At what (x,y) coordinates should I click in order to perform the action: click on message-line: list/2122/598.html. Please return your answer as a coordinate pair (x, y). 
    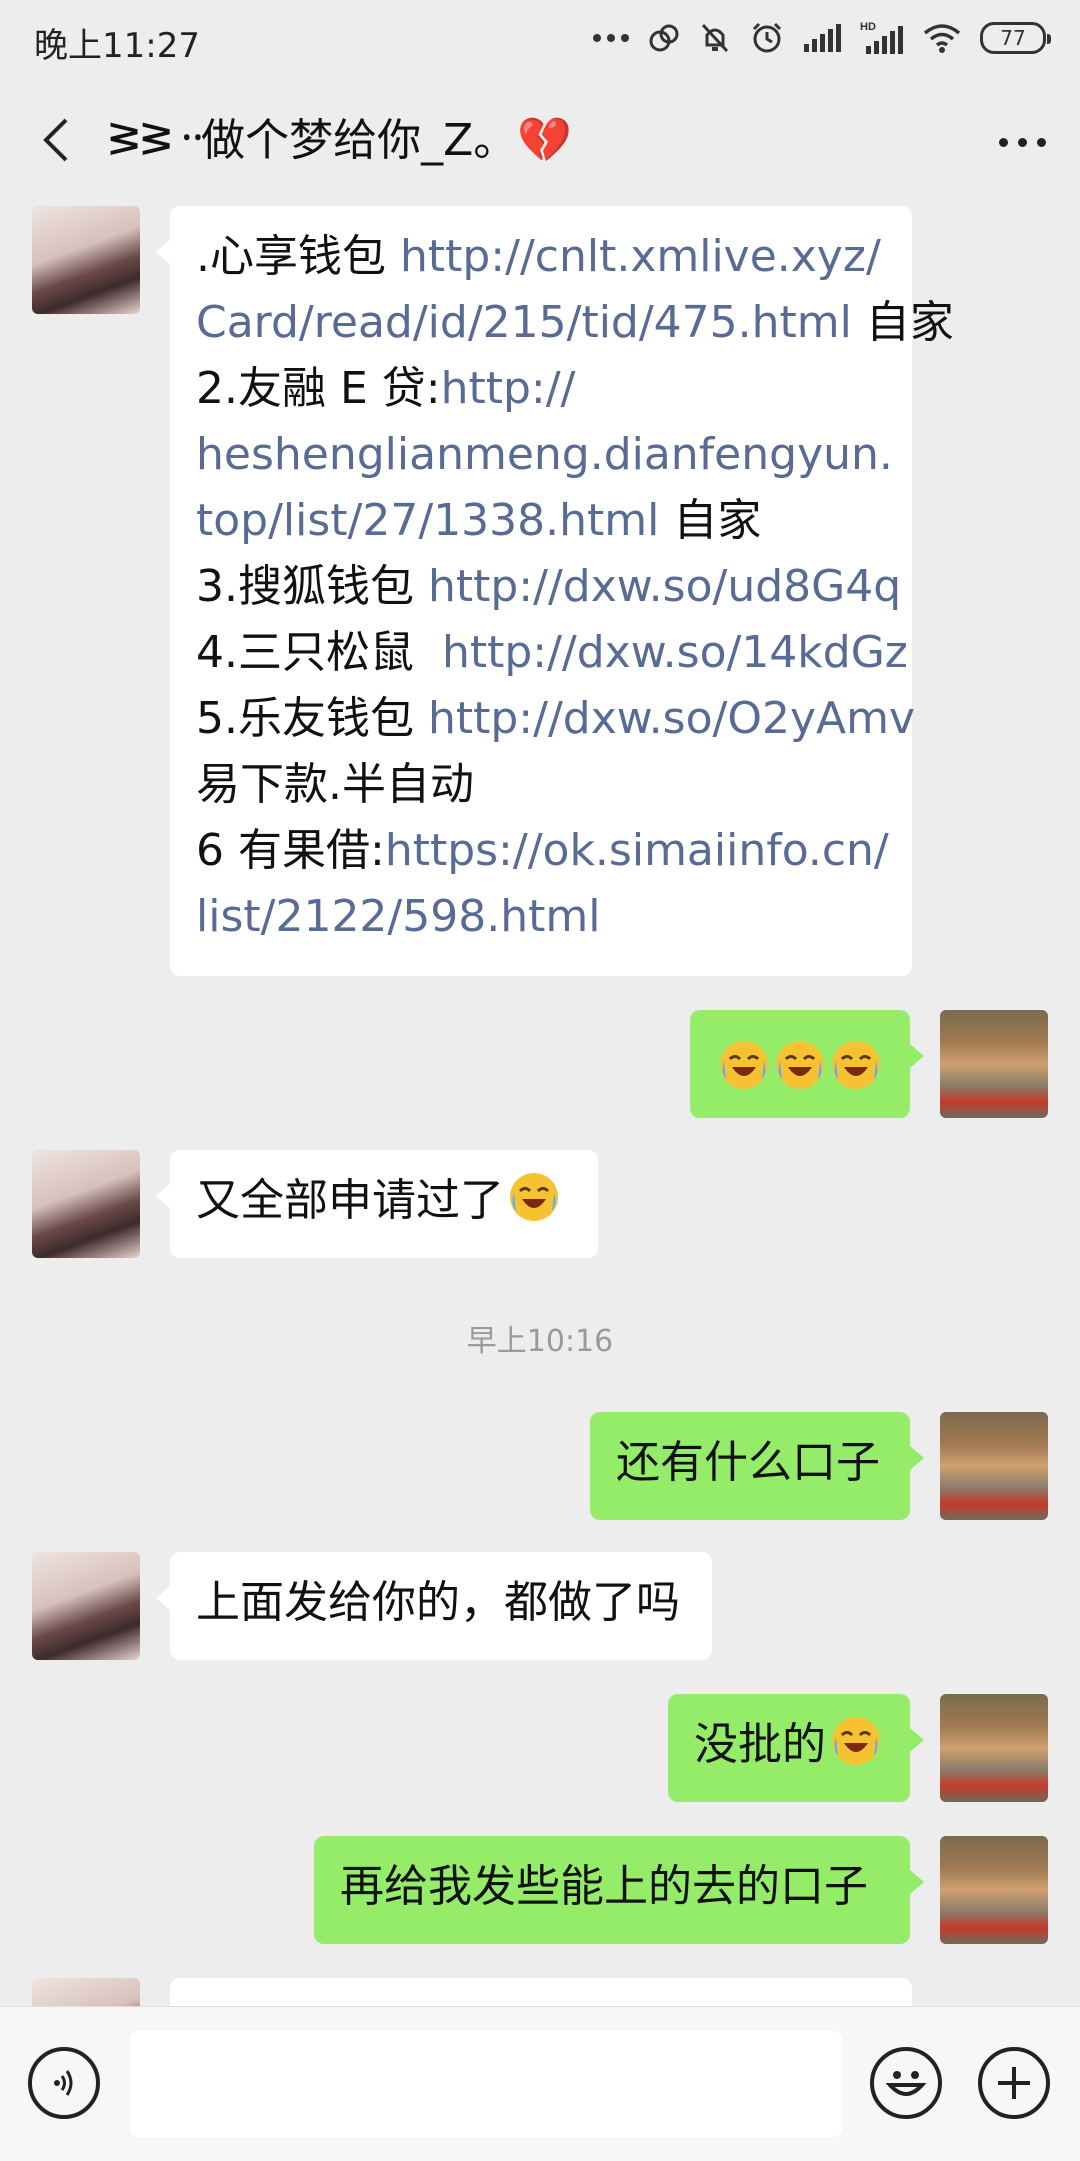
    Looking at the image, I should click on (541, 917).